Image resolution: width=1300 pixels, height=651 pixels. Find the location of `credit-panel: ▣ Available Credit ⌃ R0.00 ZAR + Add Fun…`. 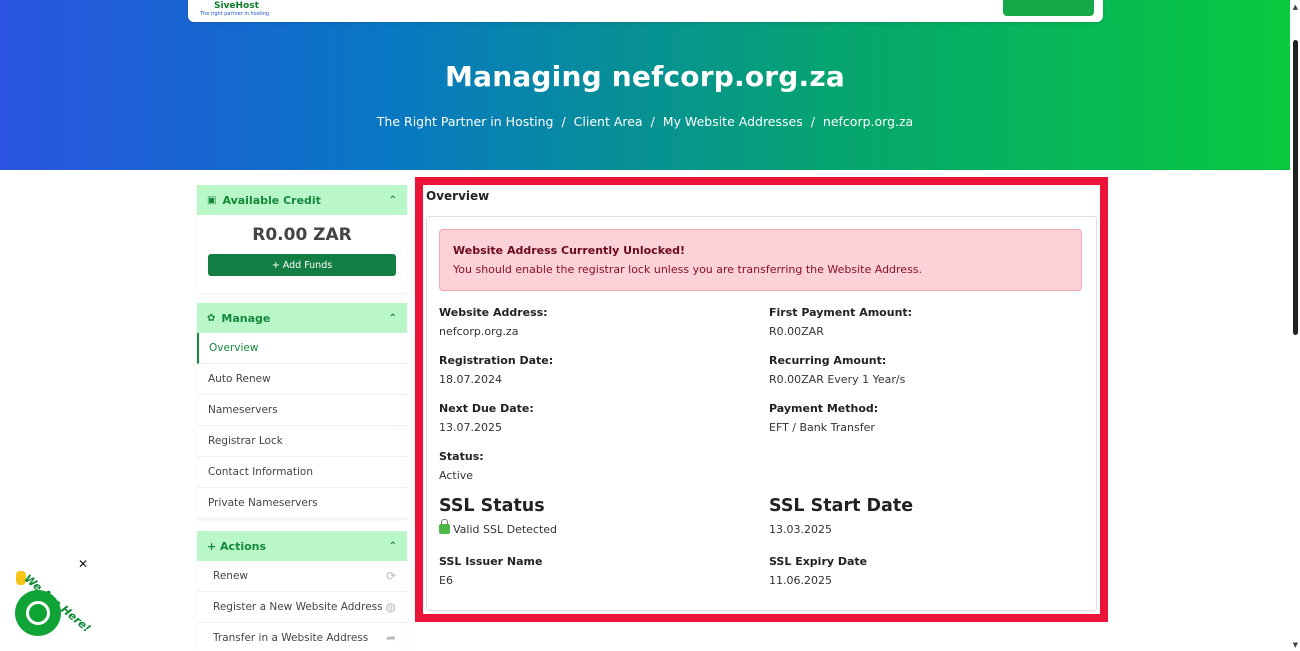

credit-panel: ▣ Available Credit ⌃ R0.00 ZAR + Add Fun… is located at coordinates (302, 239).